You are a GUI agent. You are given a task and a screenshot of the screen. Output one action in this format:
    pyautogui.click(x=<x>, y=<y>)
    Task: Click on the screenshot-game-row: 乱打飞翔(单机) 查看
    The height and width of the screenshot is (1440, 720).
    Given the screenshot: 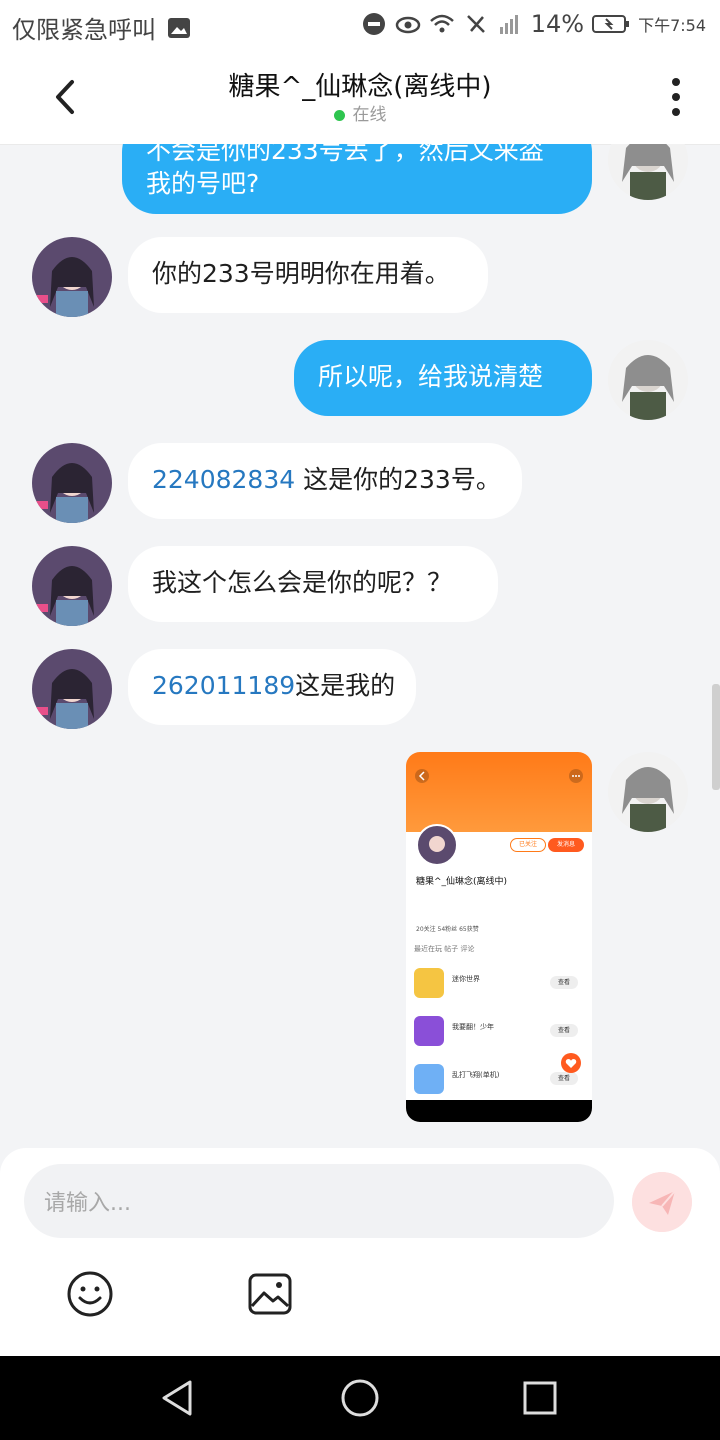 What is the action you would take?
    pyautogui.click(x=499, y=1081)
    